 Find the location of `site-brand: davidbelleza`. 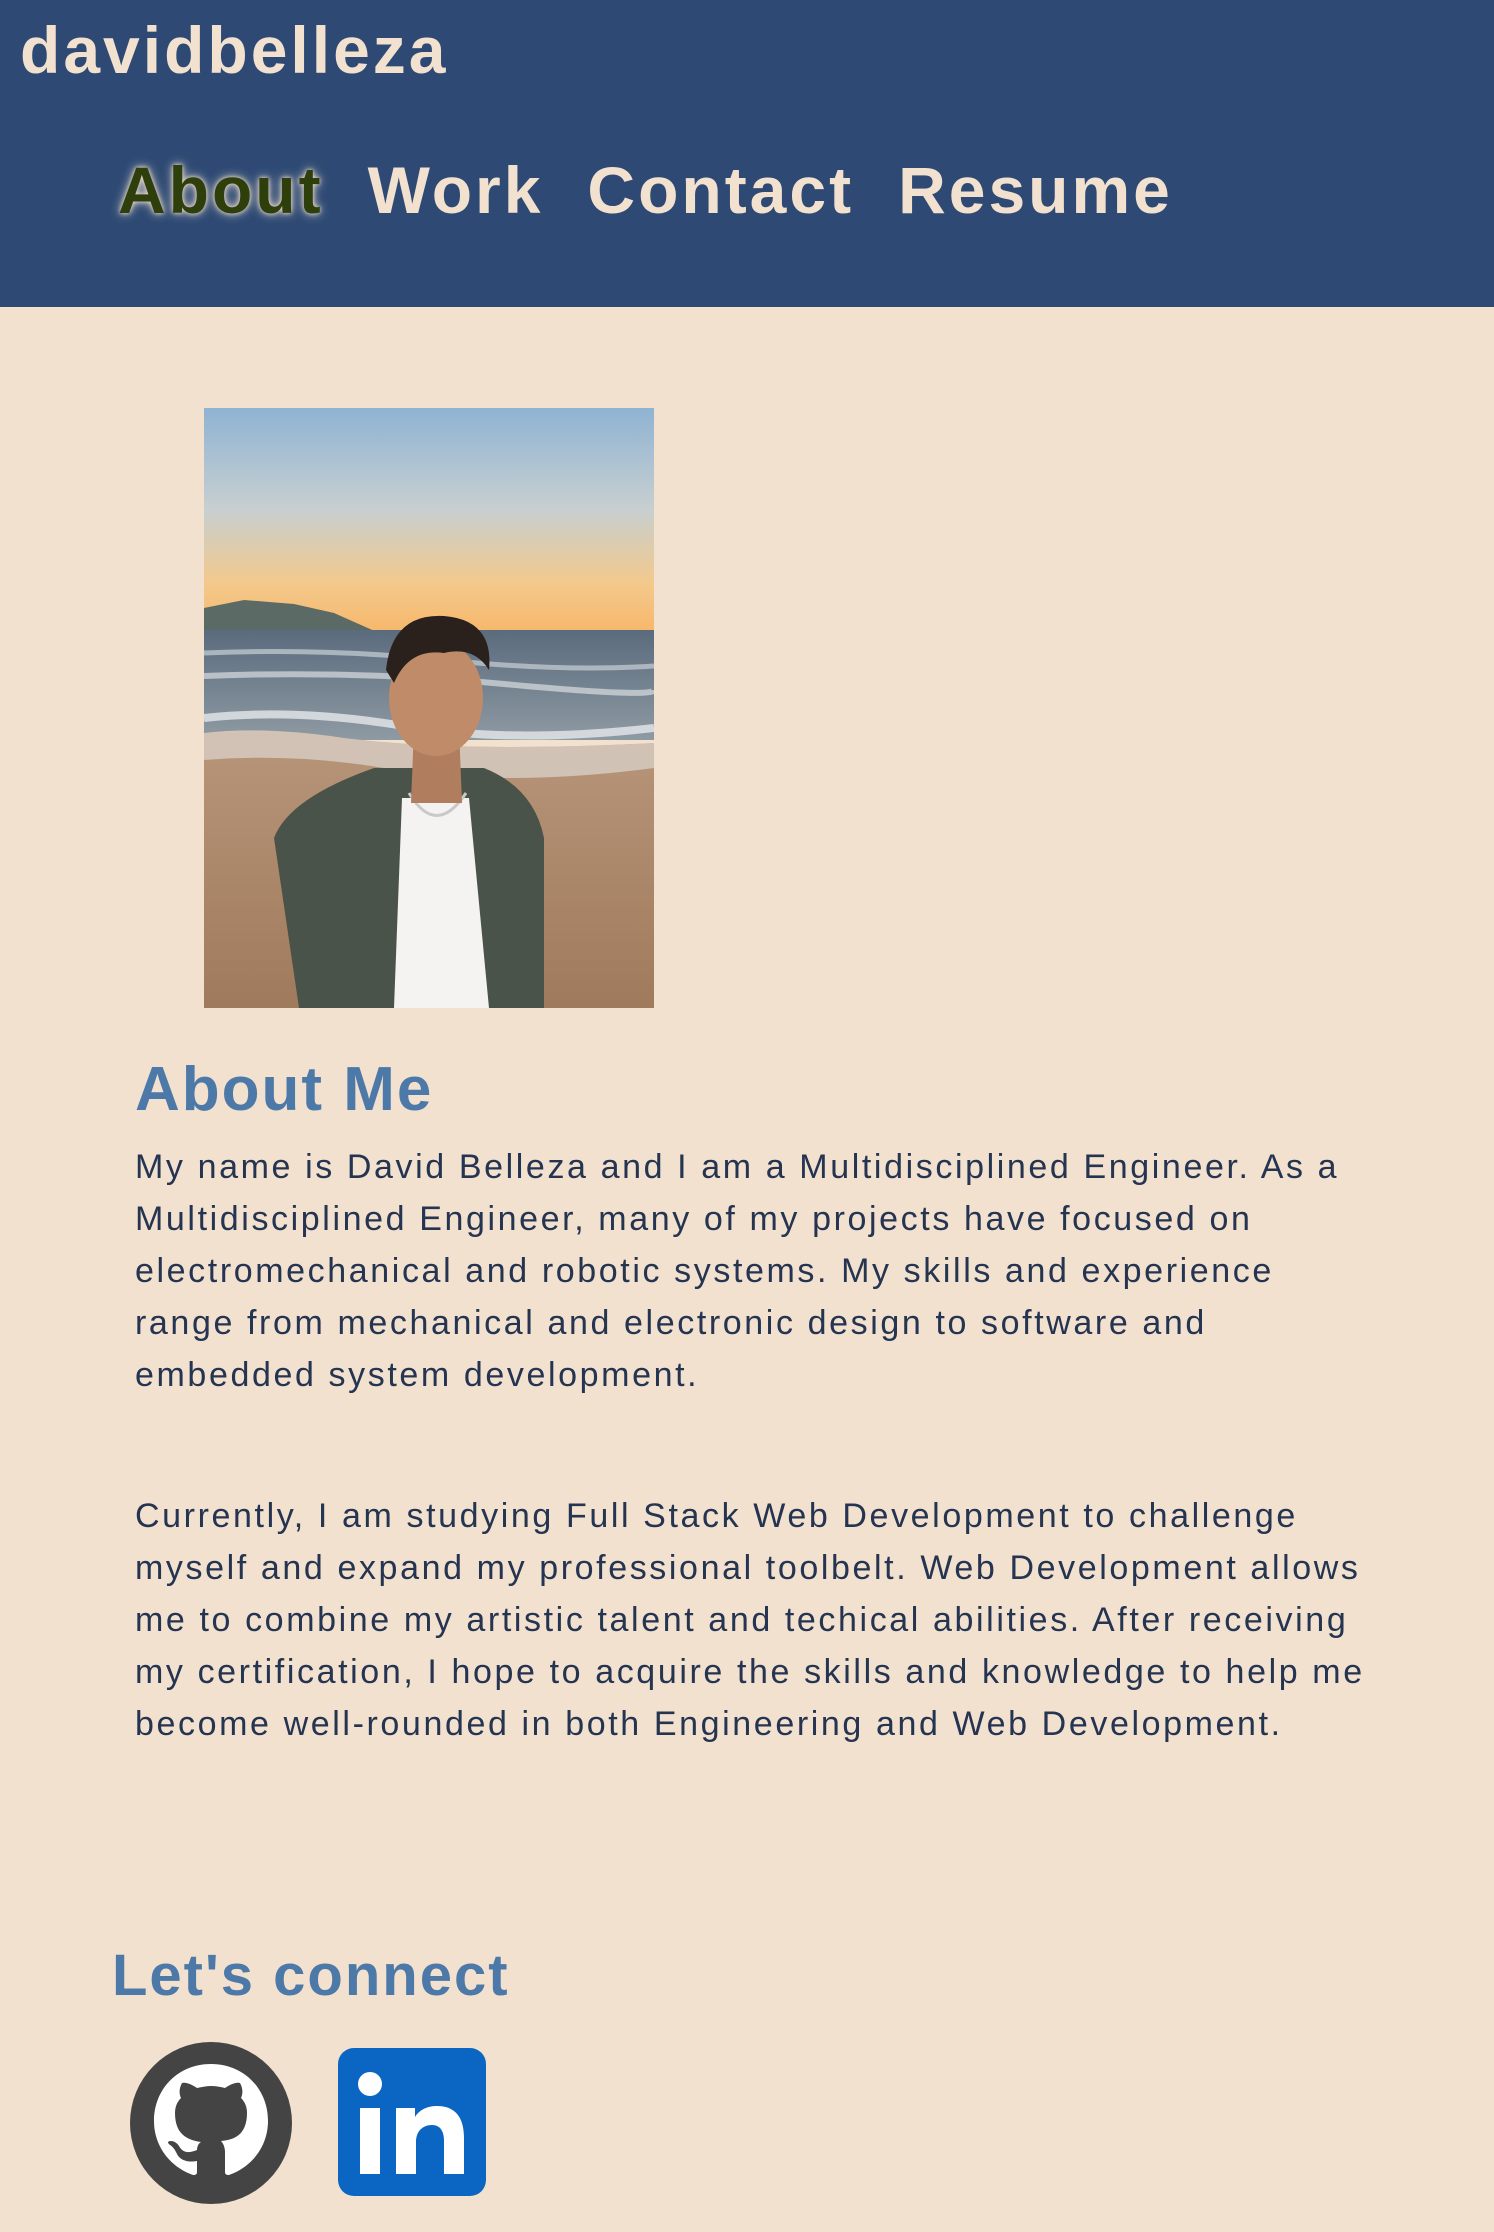

site-brand: davidbelleza is located at coordinates (234, 50).